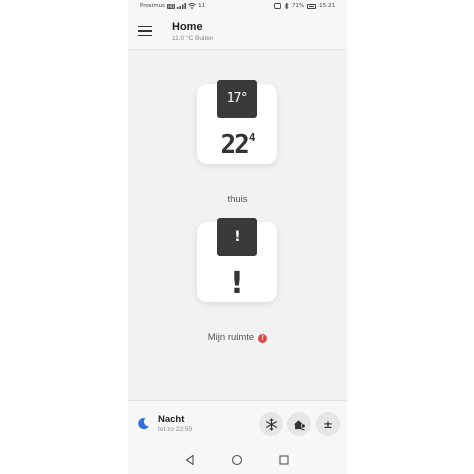 The width and height of the screenshot is (474, 474). I want to click on away-mode-button, so click(299, 424).